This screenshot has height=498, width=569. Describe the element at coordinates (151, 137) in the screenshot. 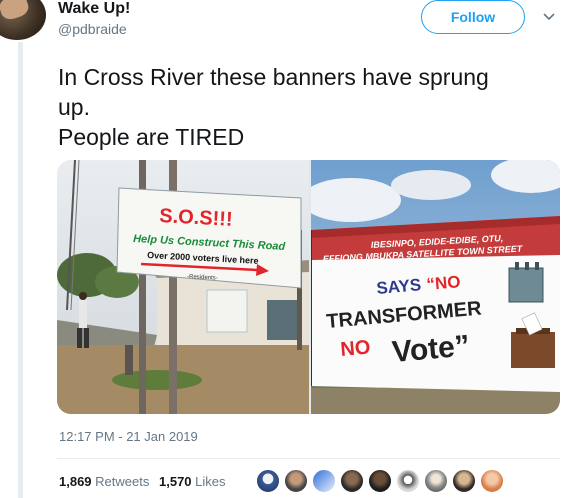

I see `tweet-line: People are TIRED` at that location.